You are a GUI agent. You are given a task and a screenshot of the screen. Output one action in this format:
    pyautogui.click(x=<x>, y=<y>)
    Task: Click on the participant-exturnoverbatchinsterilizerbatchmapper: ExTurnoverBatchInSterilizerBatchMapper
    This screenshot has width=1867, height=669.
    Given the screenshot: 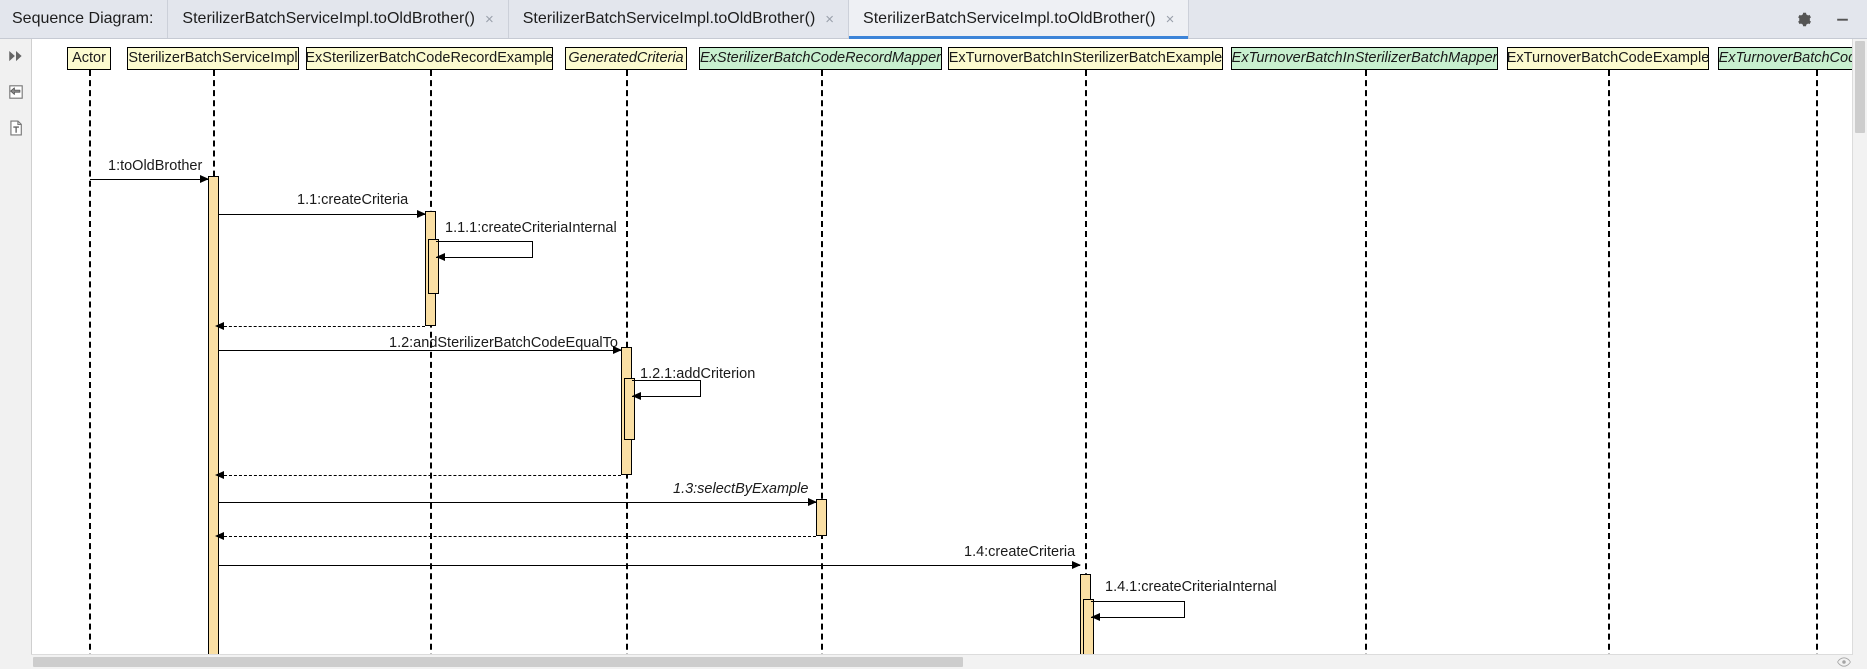 What is the action you would take?
    pyautogui.click(x=1364, y=58)
    